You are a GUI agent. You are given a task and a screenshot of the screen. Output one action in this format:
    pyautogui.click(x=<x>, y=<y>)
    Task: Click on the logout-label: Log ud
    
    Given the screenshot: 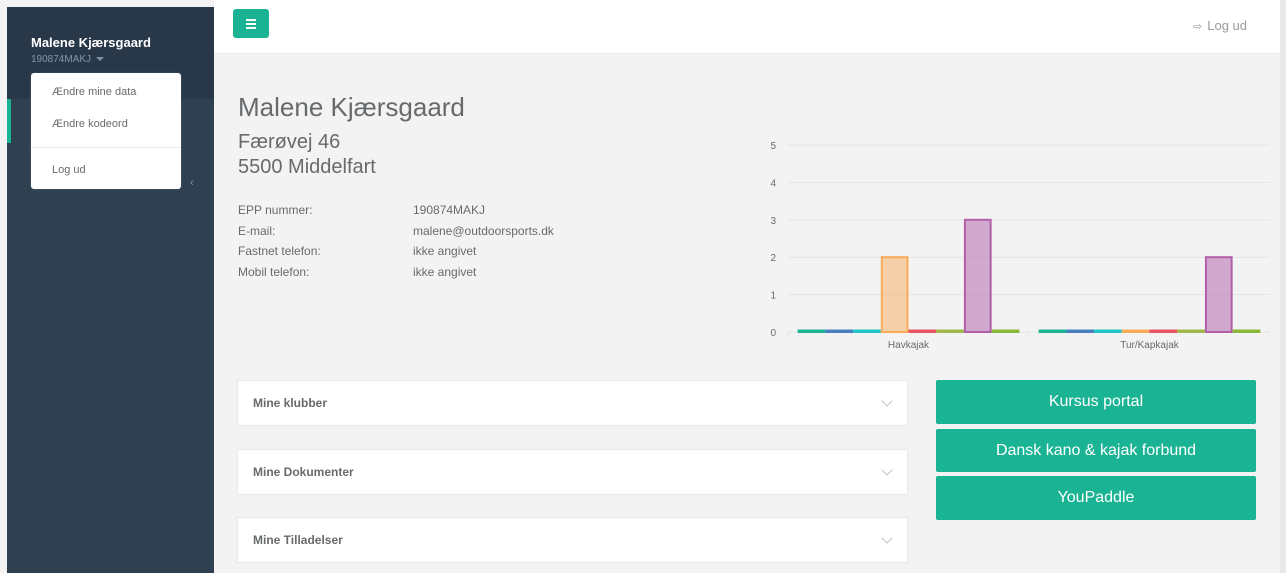 What is the action you would take?
    pyautogui.click(x=1227, y=25)
    